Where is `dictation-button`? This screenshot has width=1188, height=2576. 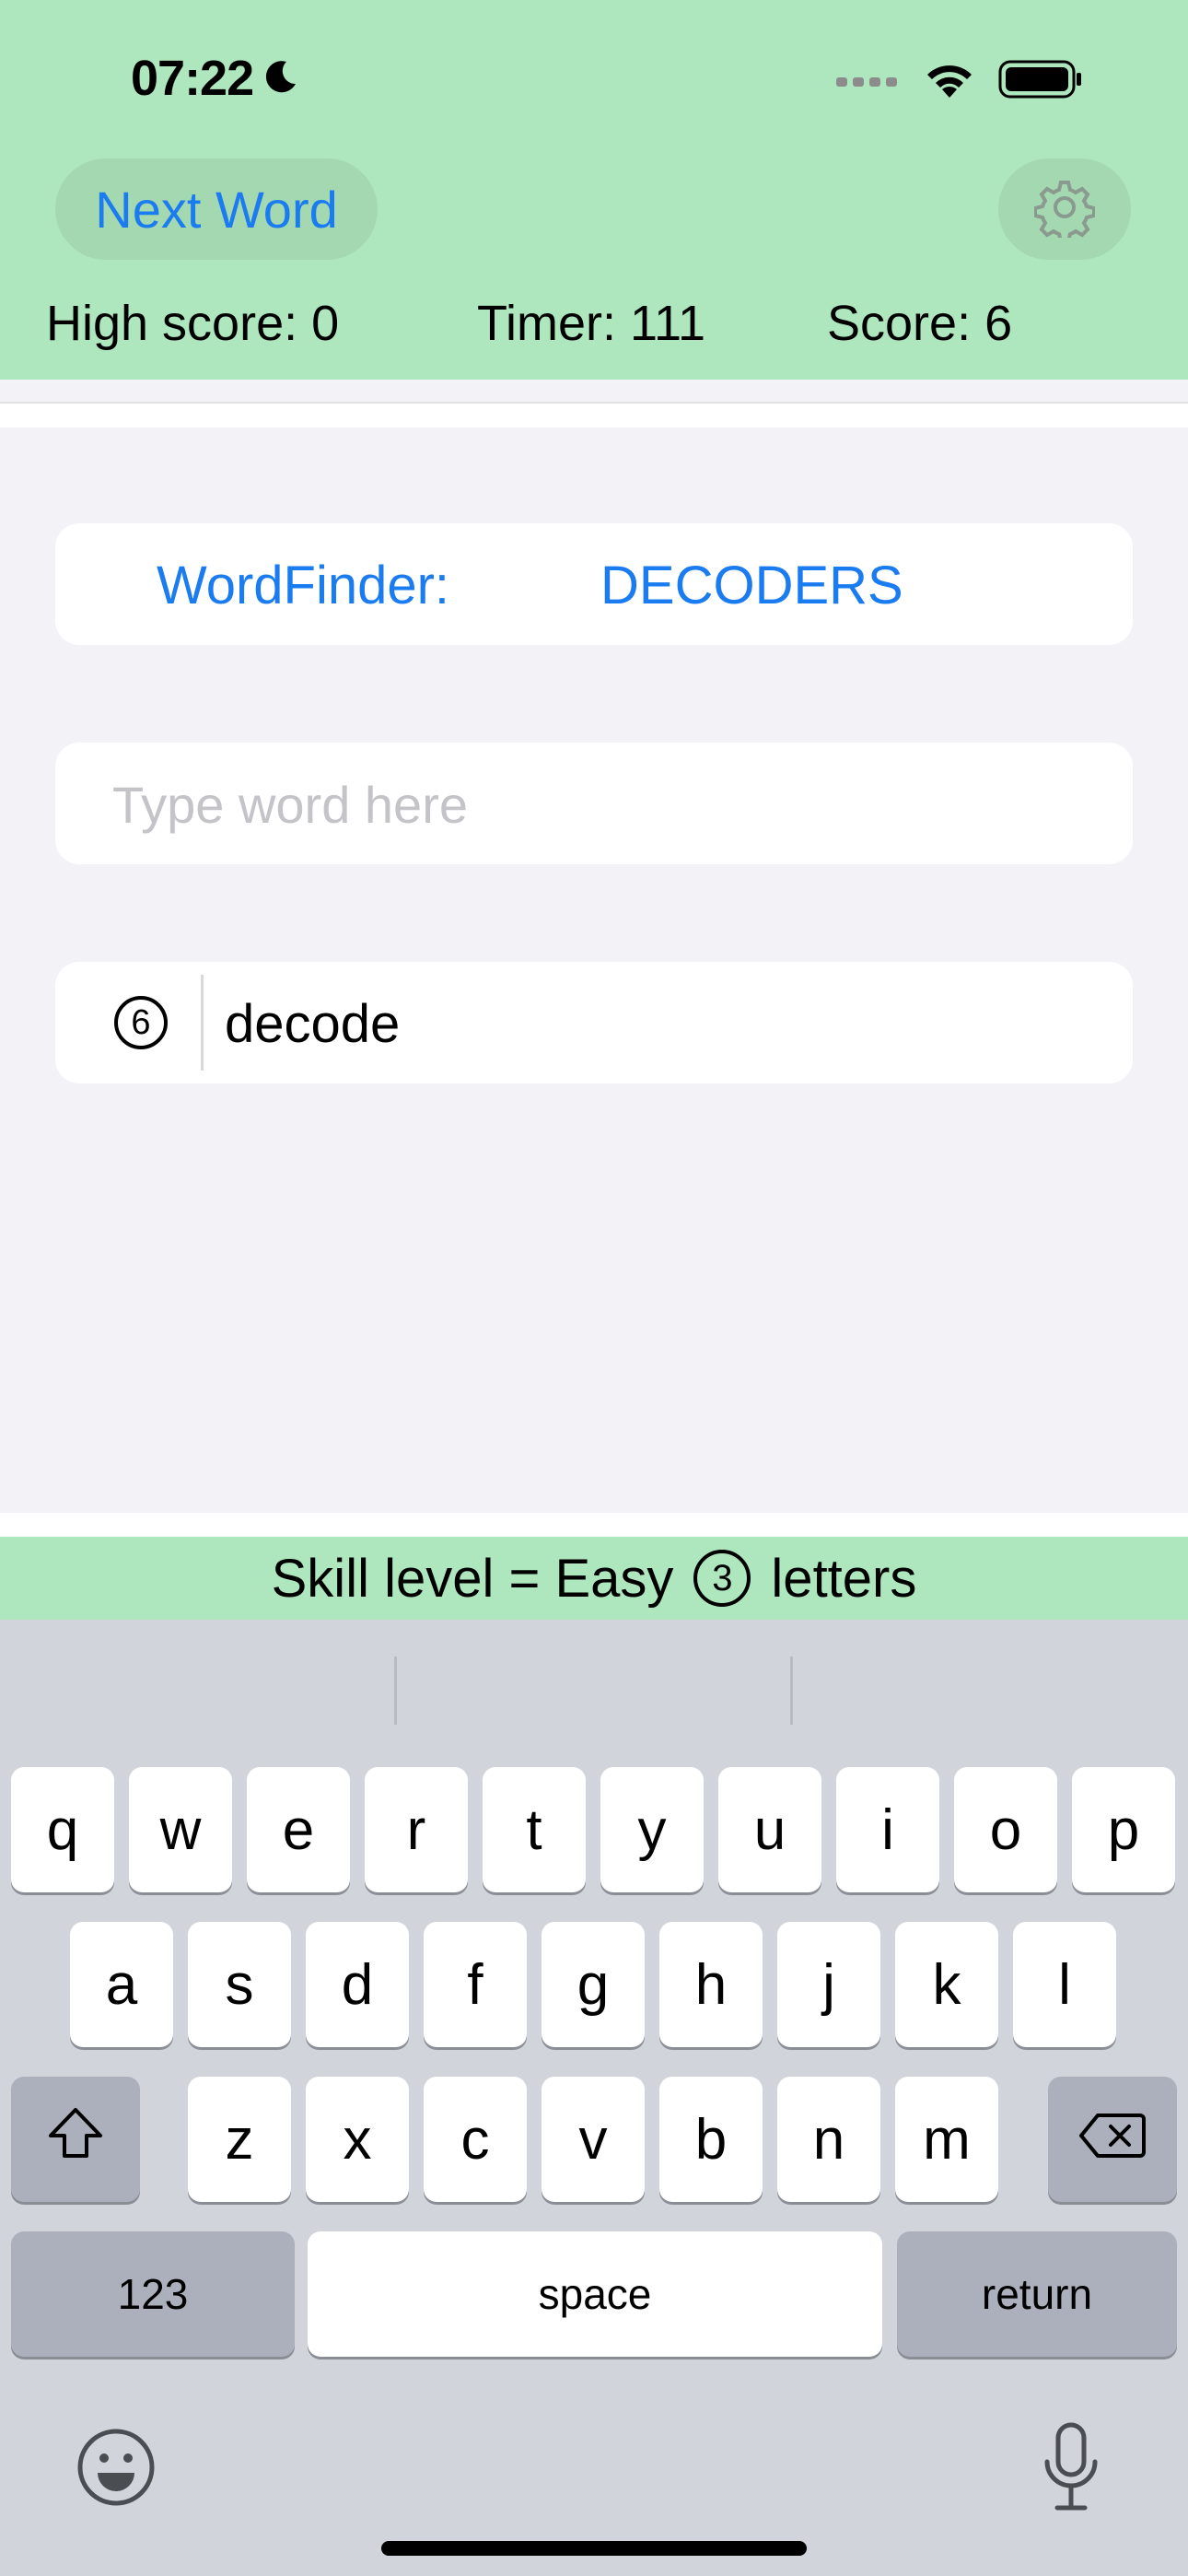 dictation-button is located at coordinates (1071, 2469).